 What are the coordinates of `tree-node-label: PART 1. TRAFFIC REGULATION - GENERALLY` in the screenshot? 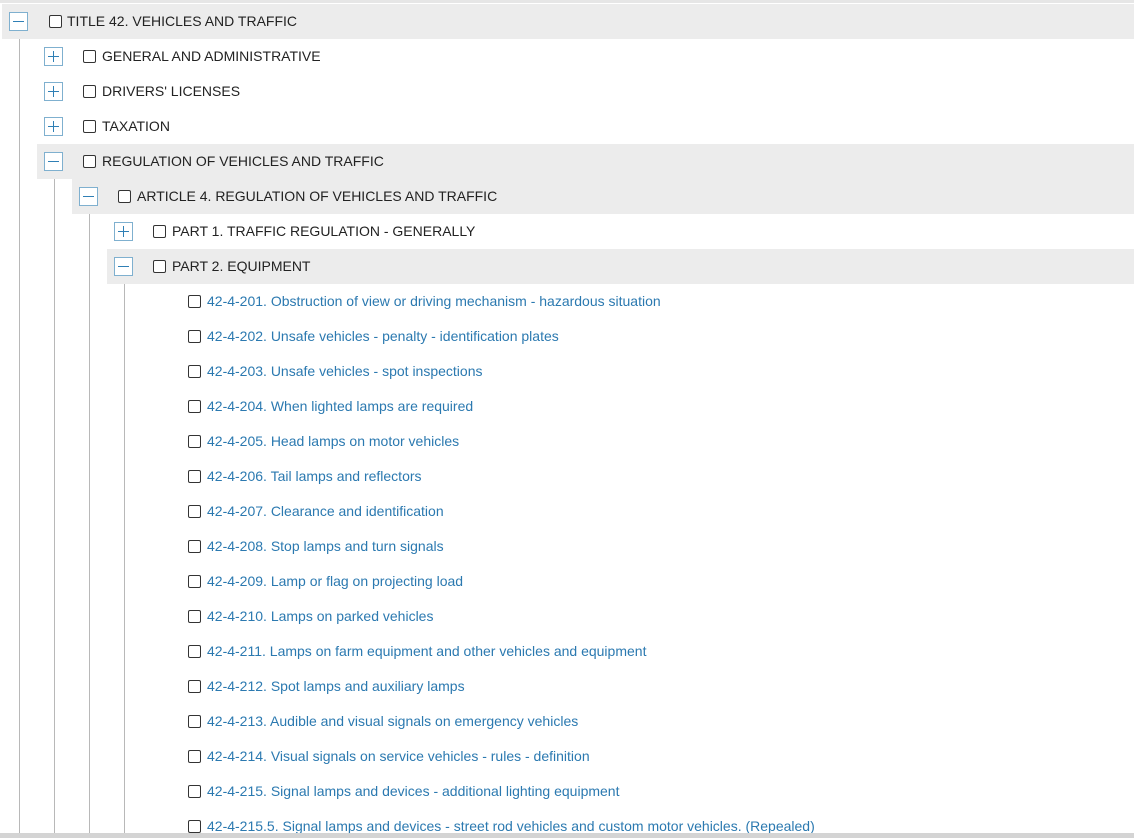 It's located at (323, 231).